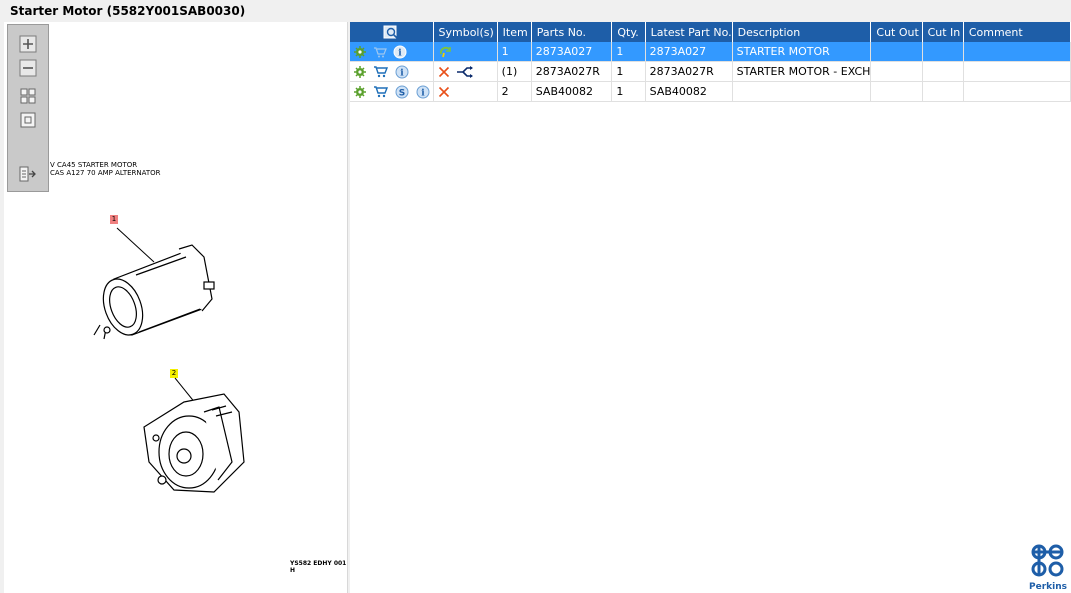  Describe the element at coordinates (392, 91) in the screenshot. I see `row-actions: S i` at that location.